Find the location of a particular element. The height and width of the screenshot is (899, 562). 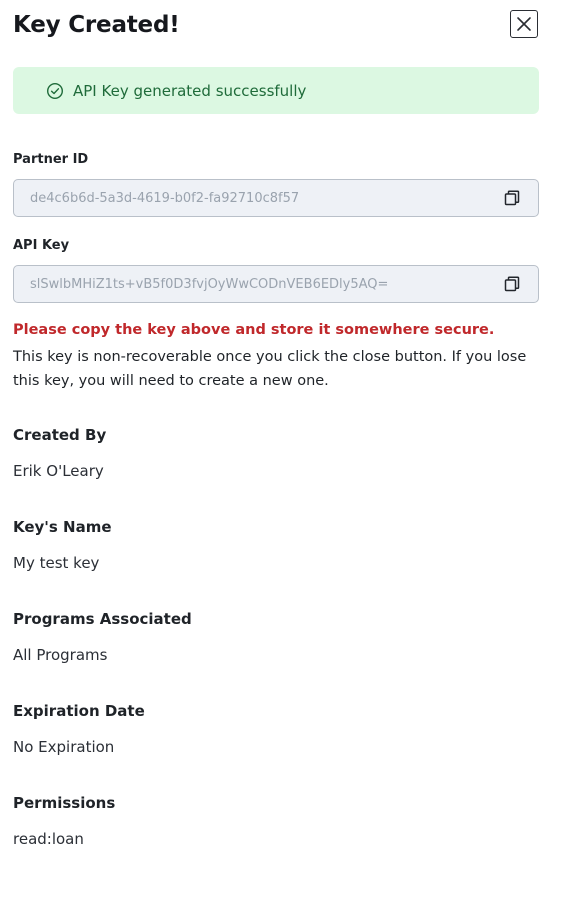

copy-partner-id-button is located at coordinates (512, 198).